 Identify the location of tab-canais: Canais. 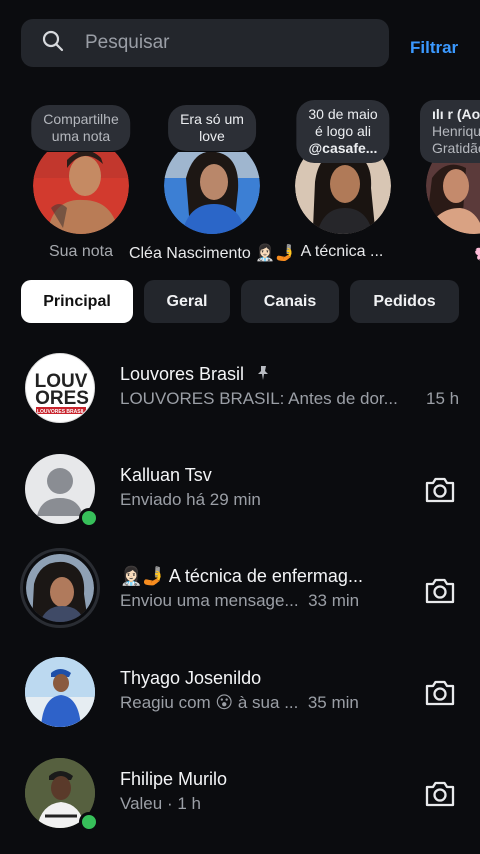
(290, 301).